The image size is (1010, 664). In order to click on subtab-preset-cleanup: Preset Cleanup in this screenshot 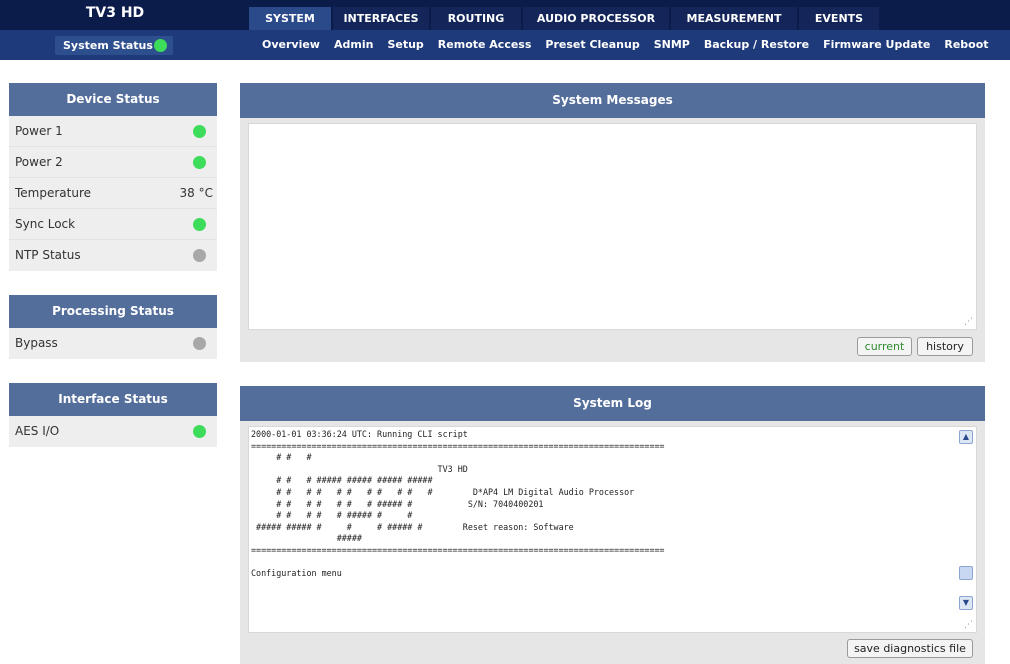, I will do `click(592, 45)`.